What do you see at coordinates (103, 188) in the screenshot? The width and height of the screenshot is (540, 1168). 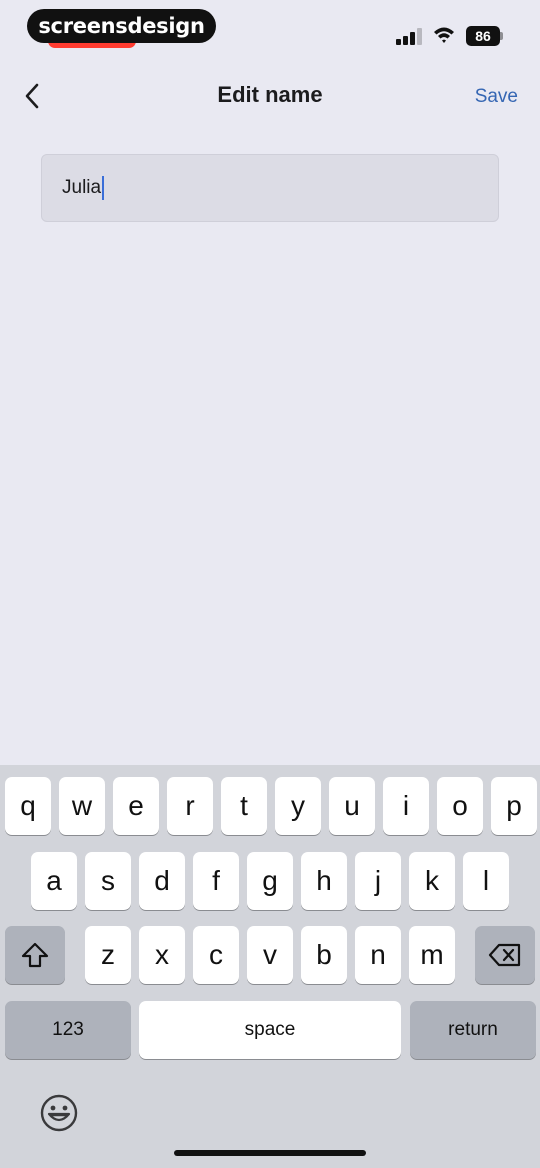 I see `text-caret` at bounding box center [103, 188].